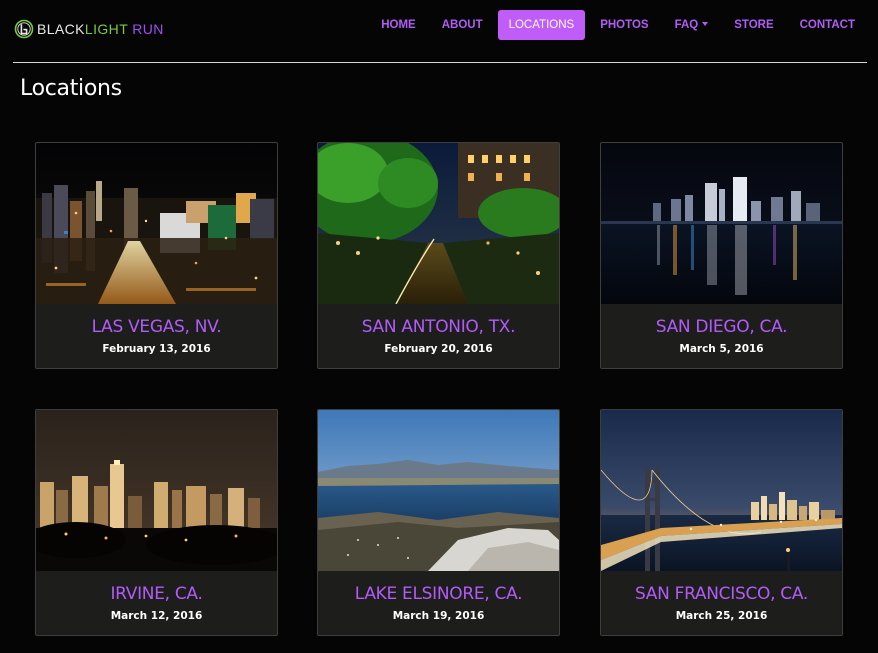 The image size is (878, 653). I want to click on skyline-reflection-icon, so click(721, 223).